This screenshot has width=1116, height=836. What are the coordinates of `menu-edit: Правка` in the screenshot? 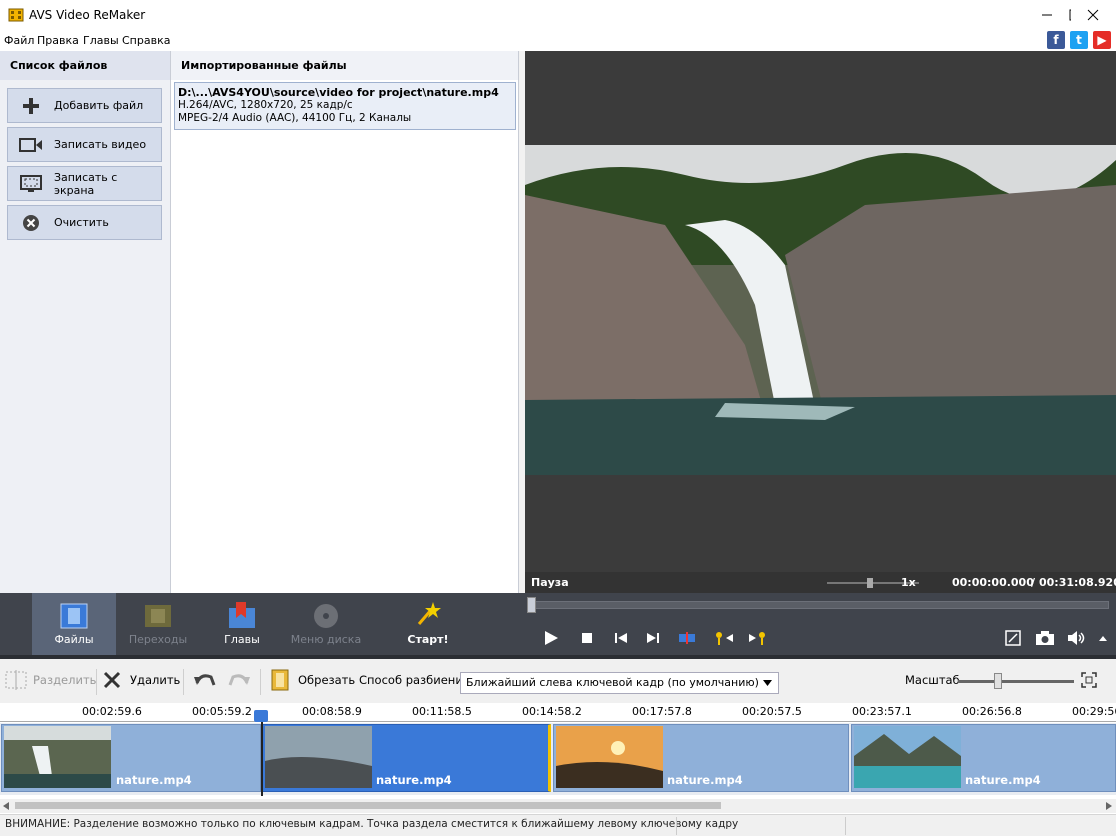 It's located at (58, 40).